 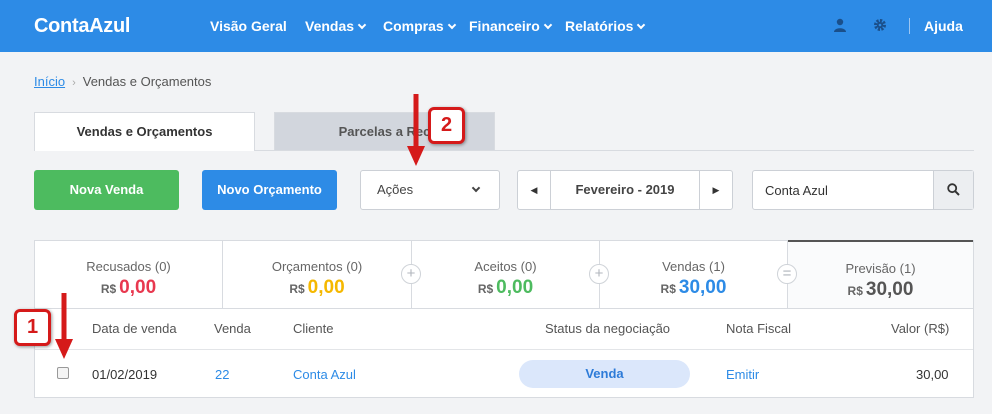 What do you see at coordinates (504, 26) in the screenshot?
I see `nav-item-label: Financeiro` at bounding box center [504, 26].